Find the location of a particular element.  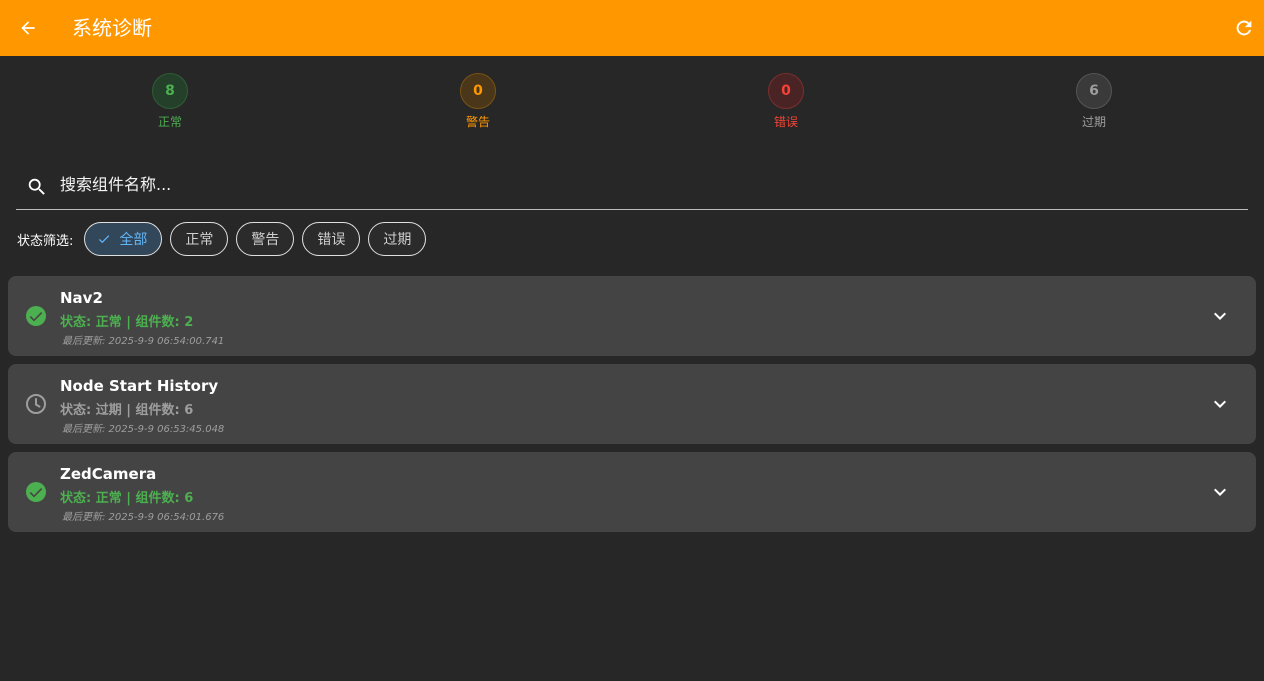

item-updated: 最后更新: 2025-9-9 06:54:01.676 is located at coordinates (143, 517).